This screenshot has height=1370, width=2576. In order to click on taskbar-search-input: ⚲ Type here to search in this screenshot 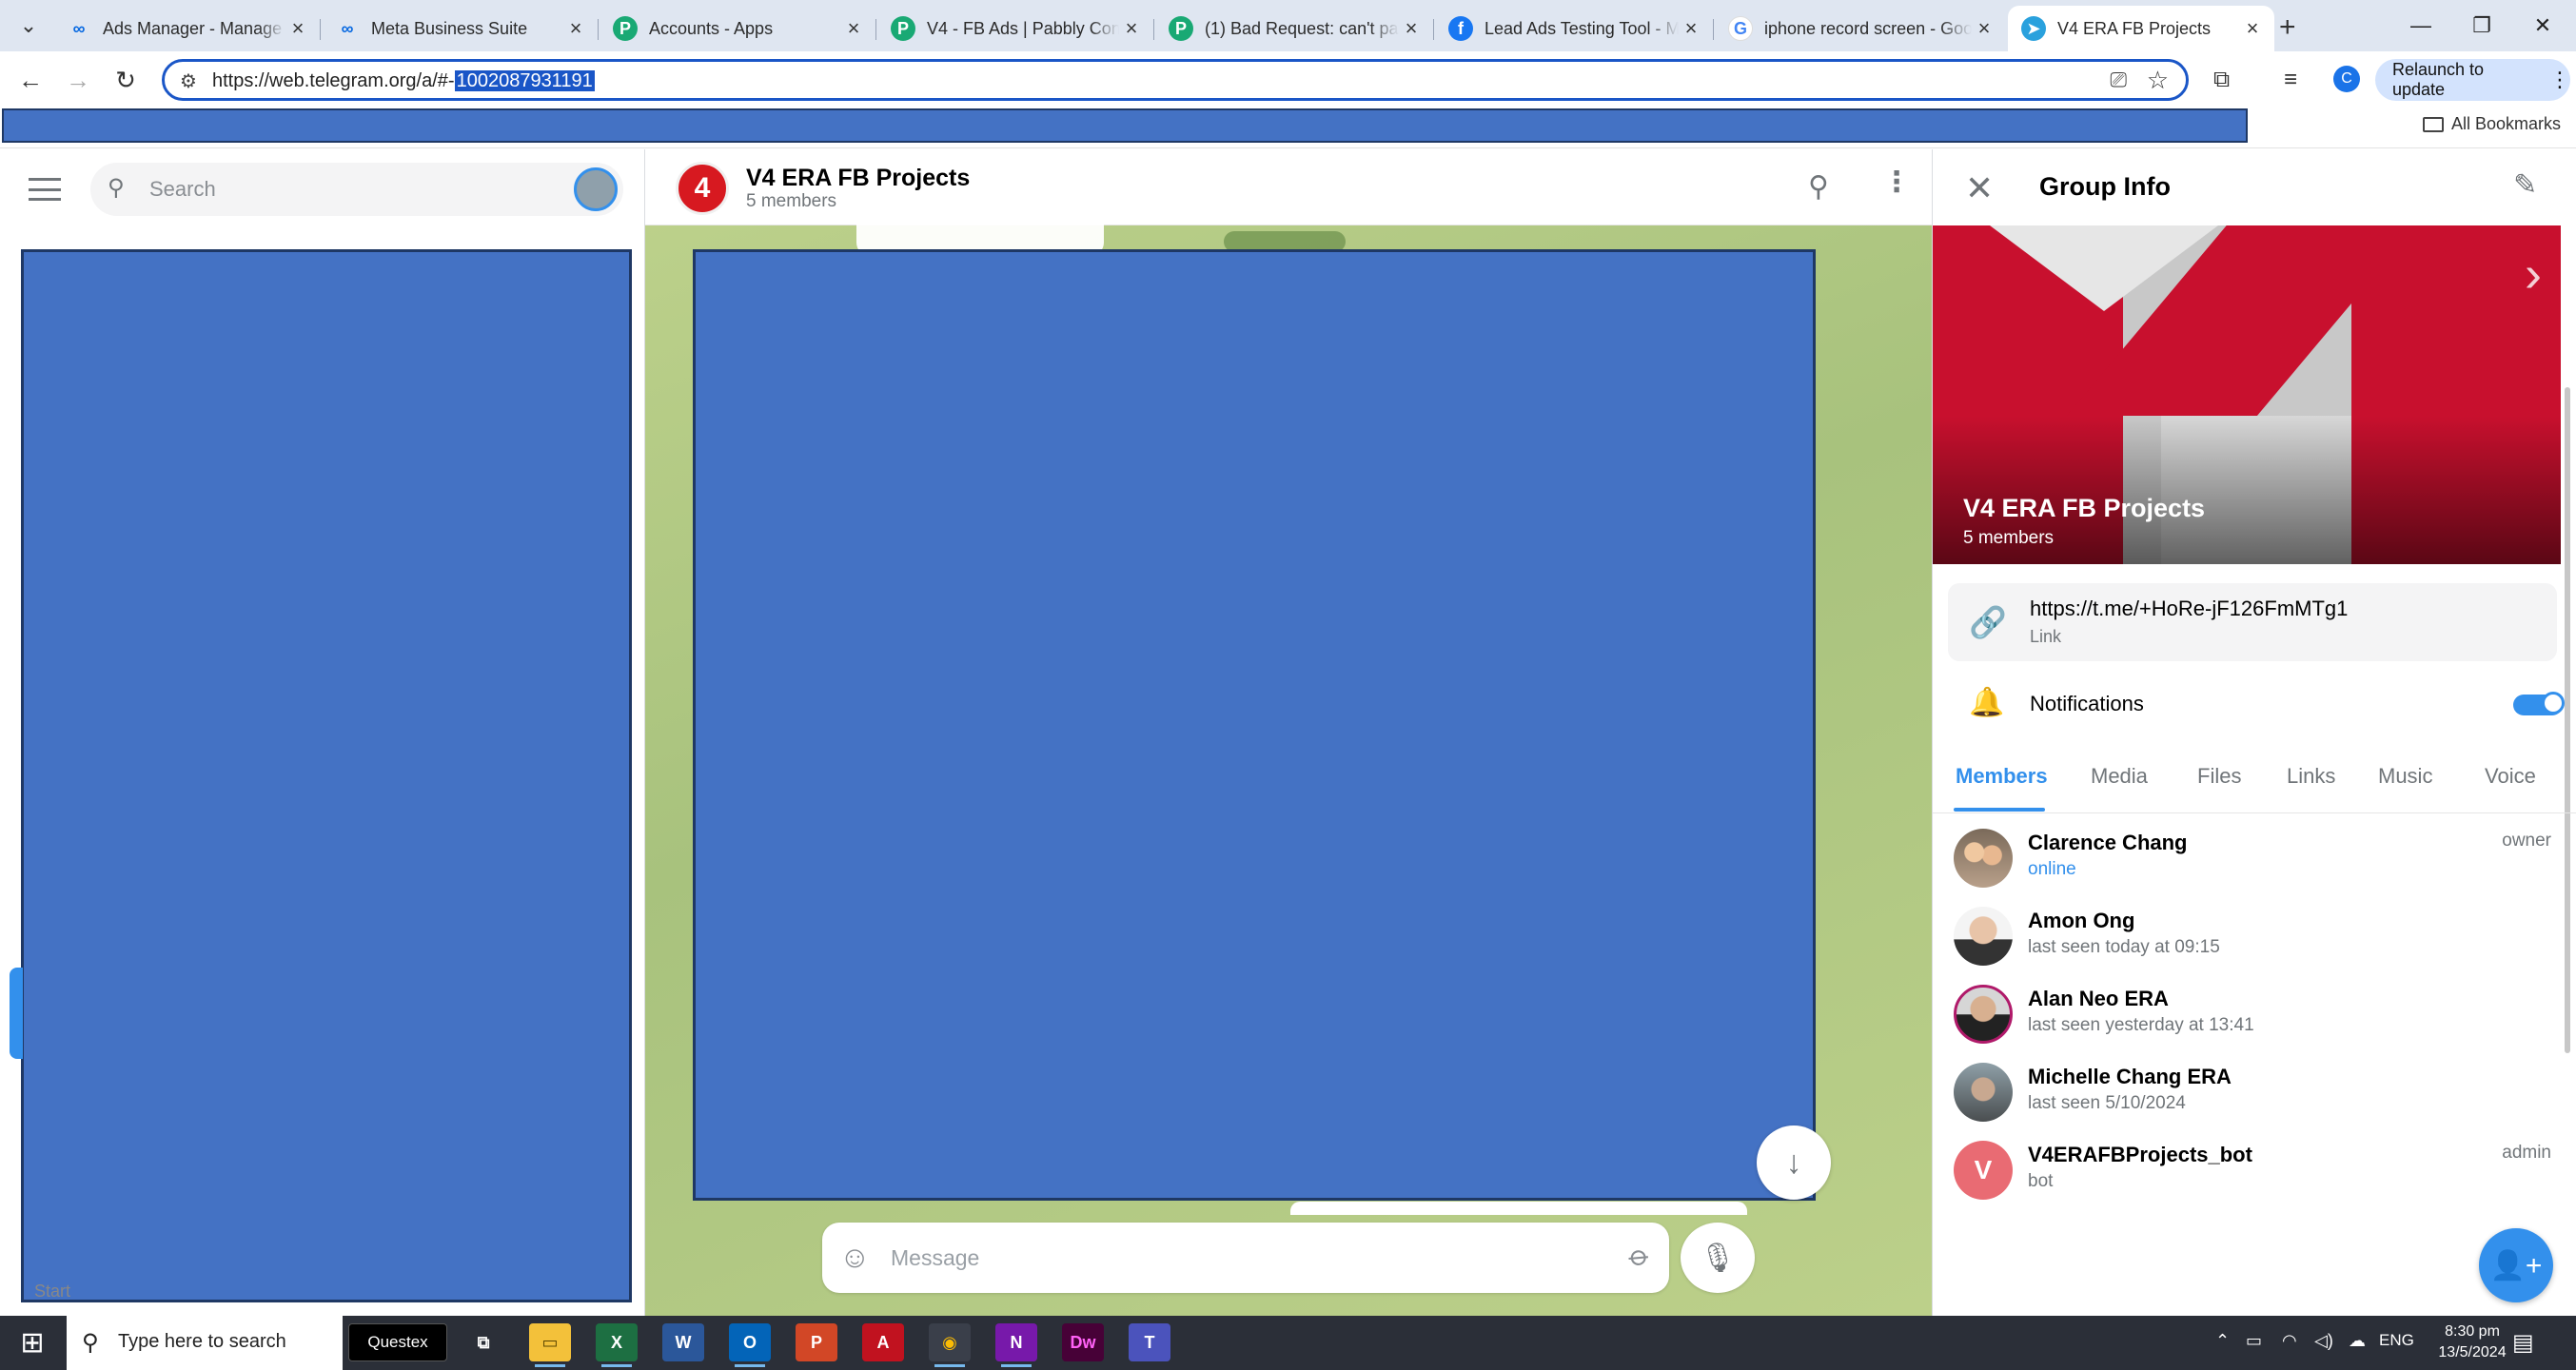, I will do `click(205, 1343)`.